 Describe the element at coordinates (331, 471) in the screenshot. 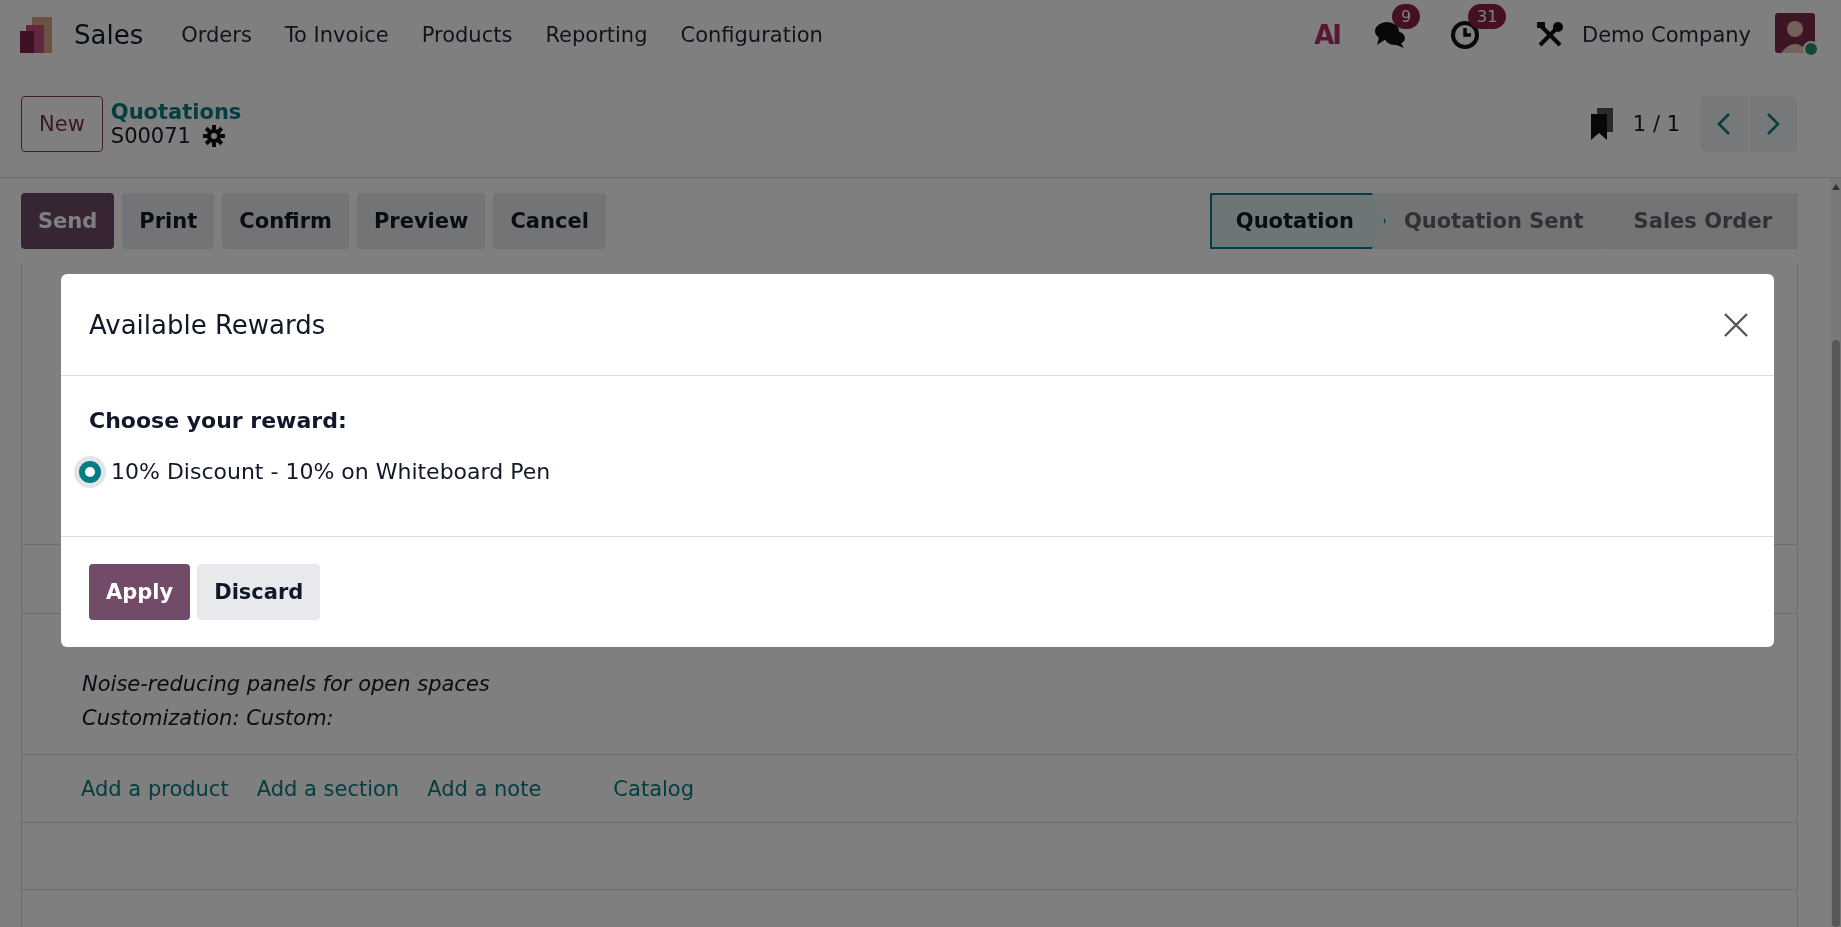

I see `reward-option-label: 10% Discount - 10% on Whiteboard Pen` at that location.